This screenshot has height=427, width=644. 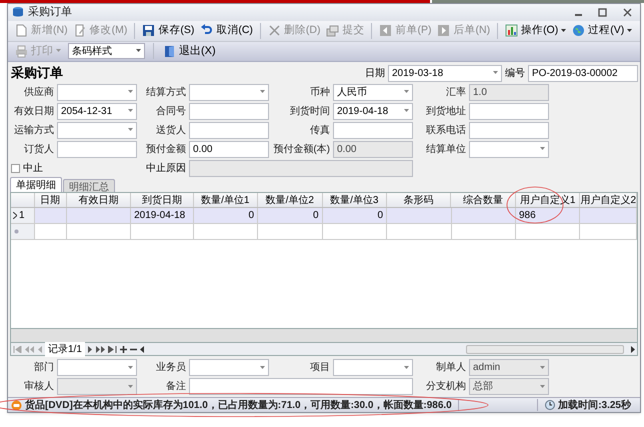 What do you see at coordinates (443, 31) in the screenshot?
I see `forward-icon` at bounding box center [443, 31].